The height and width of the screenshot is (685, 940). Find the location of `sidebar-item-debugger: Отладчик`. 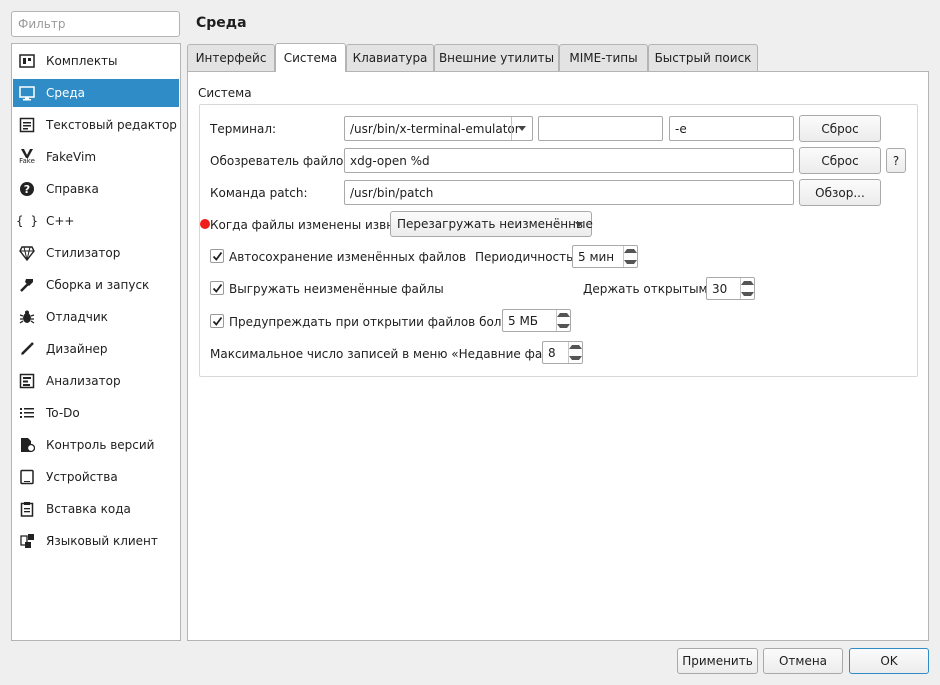

sidebar-item-debugger: Отладчик is located at coordinates (96, 317).